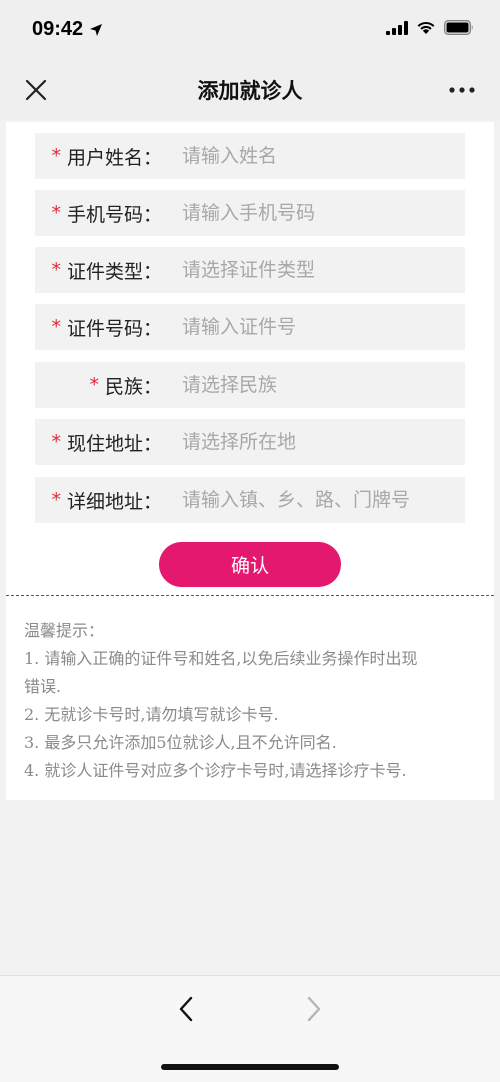 The height and width of the screenshot is (1082, 500). I want to click on field-label-text: 现住地址：, so click(114, 443).